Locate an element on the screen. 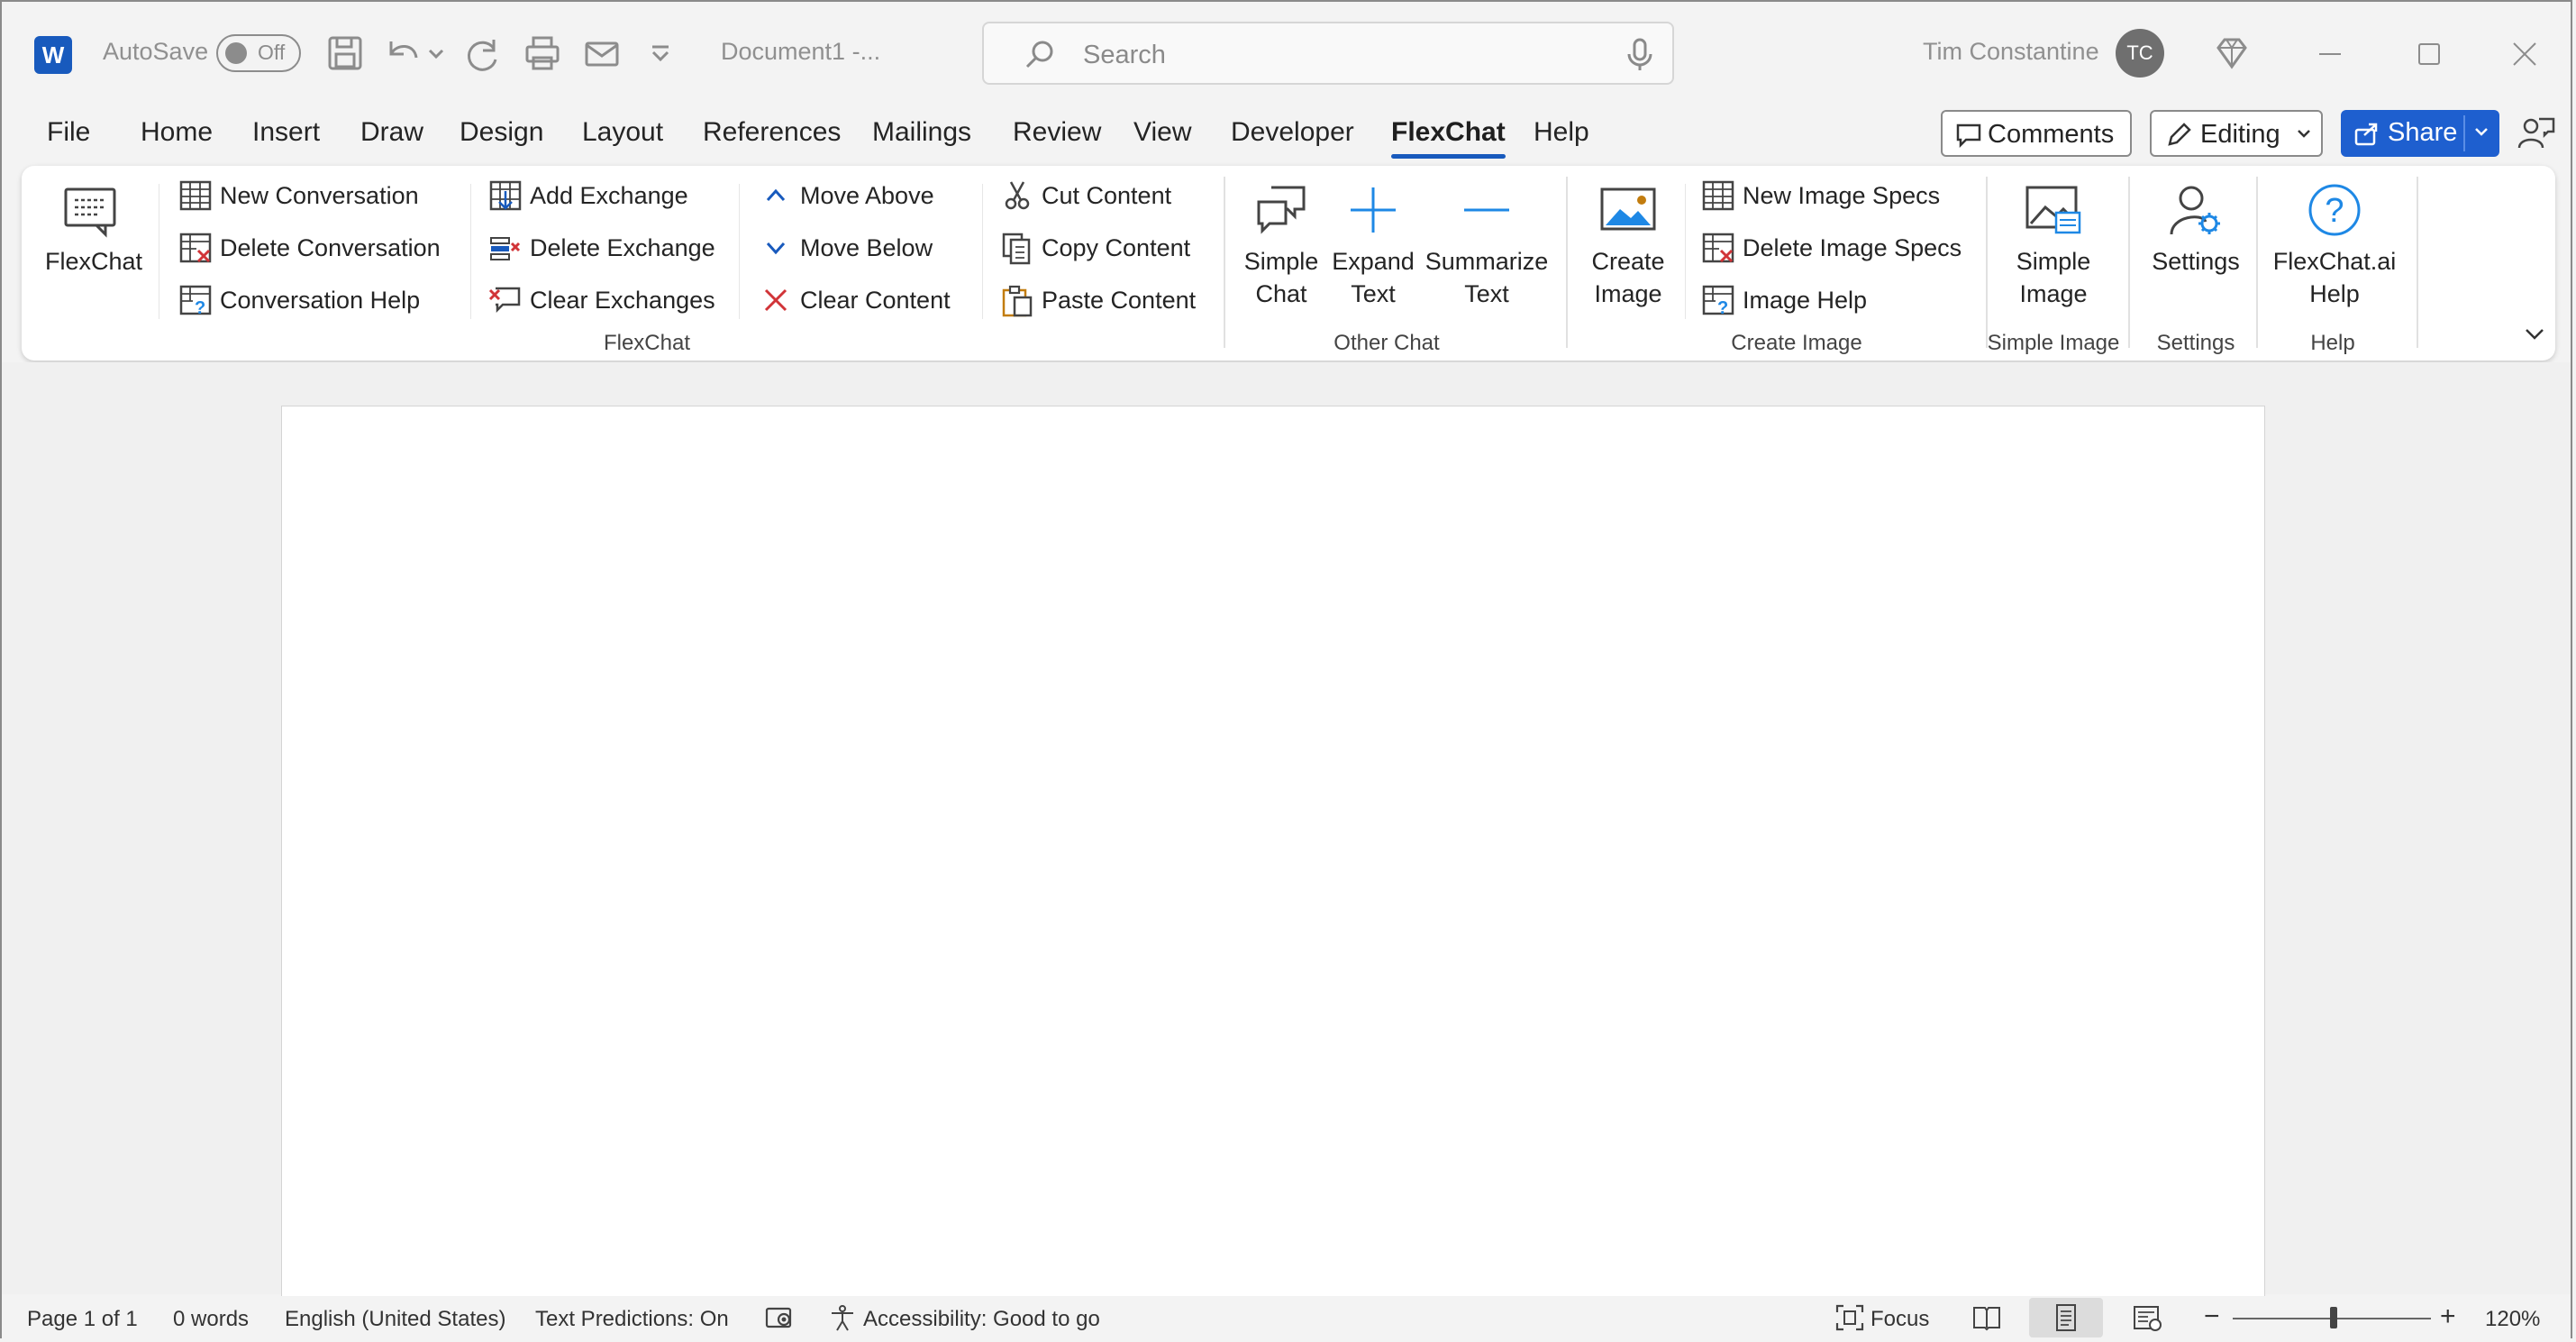 This screenshot has height=1342, width=2576. tab-layout: Layout is located at coordinates (622, 132).